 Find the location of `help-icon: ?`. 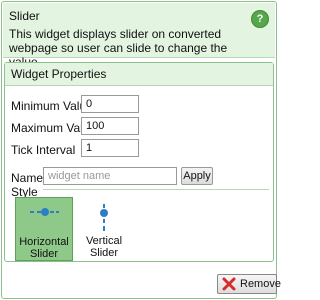

help-icon: ? is located at coordinates (260, 19).